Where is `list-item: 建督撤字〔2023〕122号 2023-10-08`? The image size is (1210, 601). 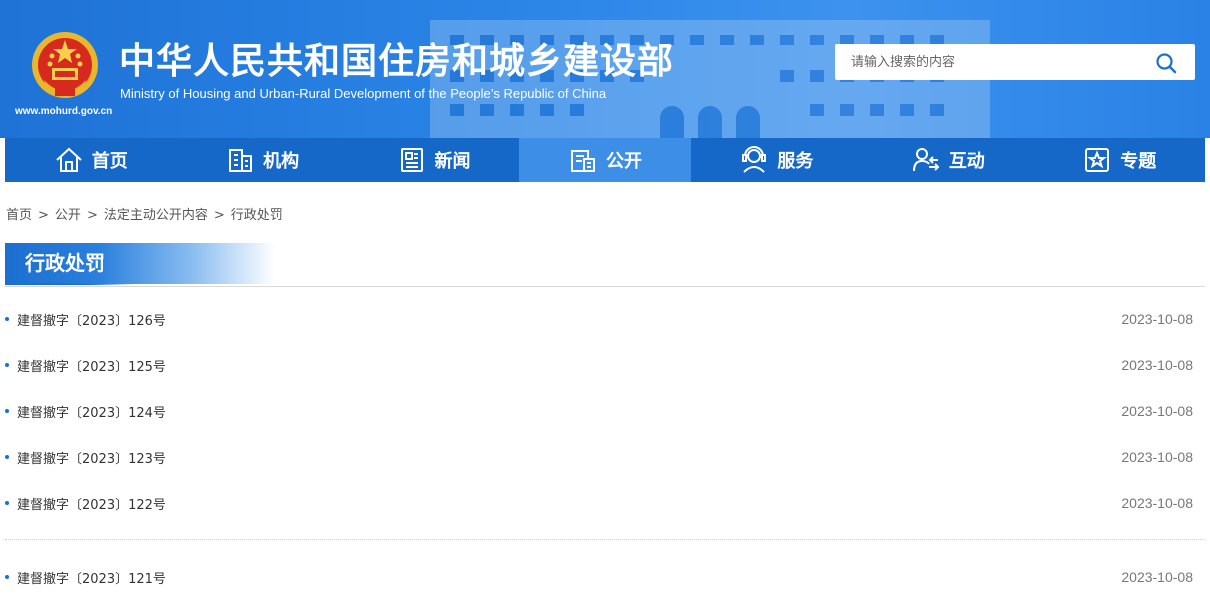 list-item: 建督撤字〔2023〕122号 2023-10-08 is located at coordinates (599, 503).